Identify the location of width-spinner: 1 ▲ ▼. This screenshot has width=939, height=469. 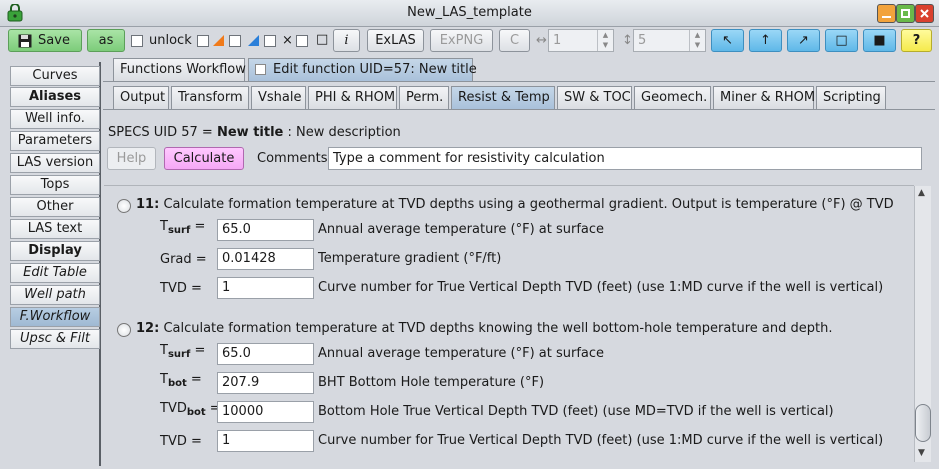
(581, 40).